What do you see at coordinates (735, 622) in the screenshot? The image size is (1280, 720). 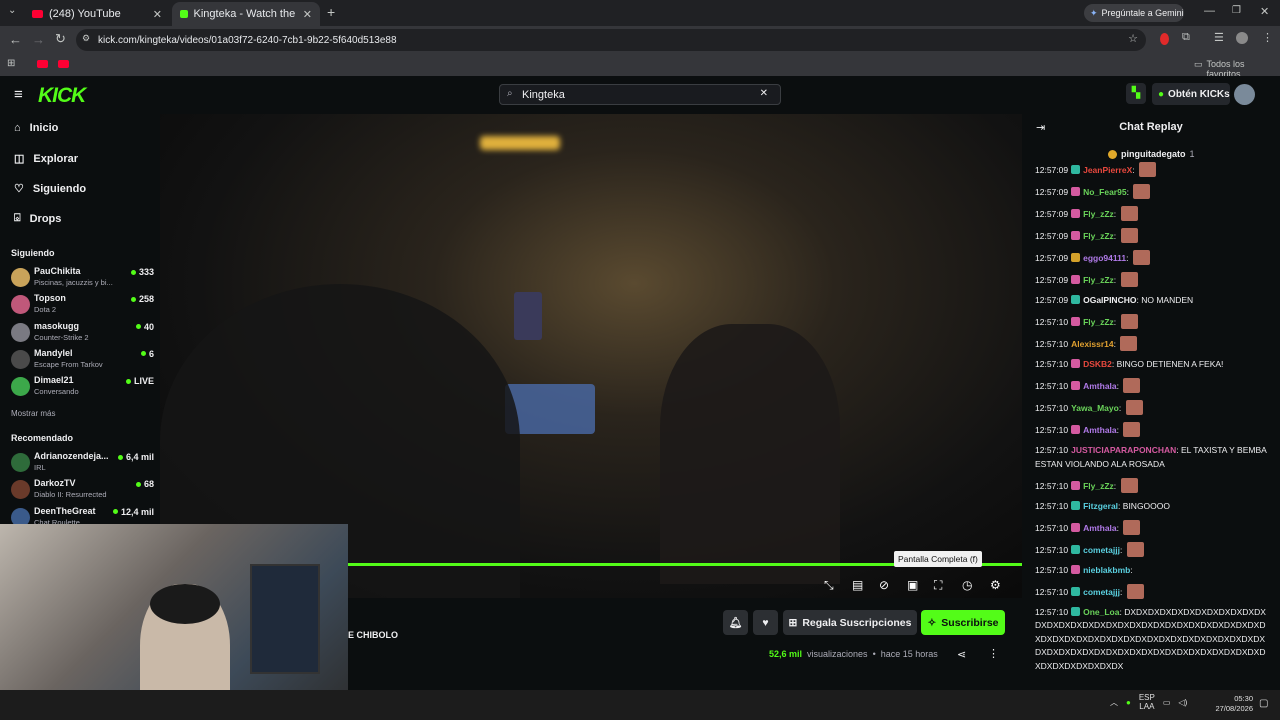 I see `notifications-button: 🔔︎` at bounding box center [735, 622].